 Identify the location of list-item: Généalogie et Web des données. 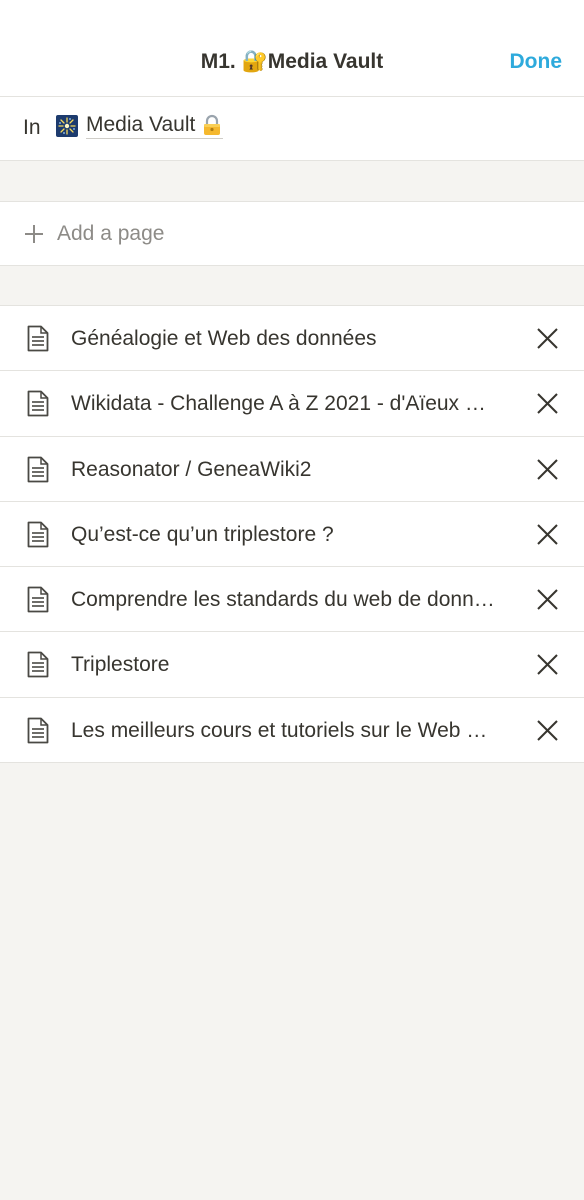
(292, 339).